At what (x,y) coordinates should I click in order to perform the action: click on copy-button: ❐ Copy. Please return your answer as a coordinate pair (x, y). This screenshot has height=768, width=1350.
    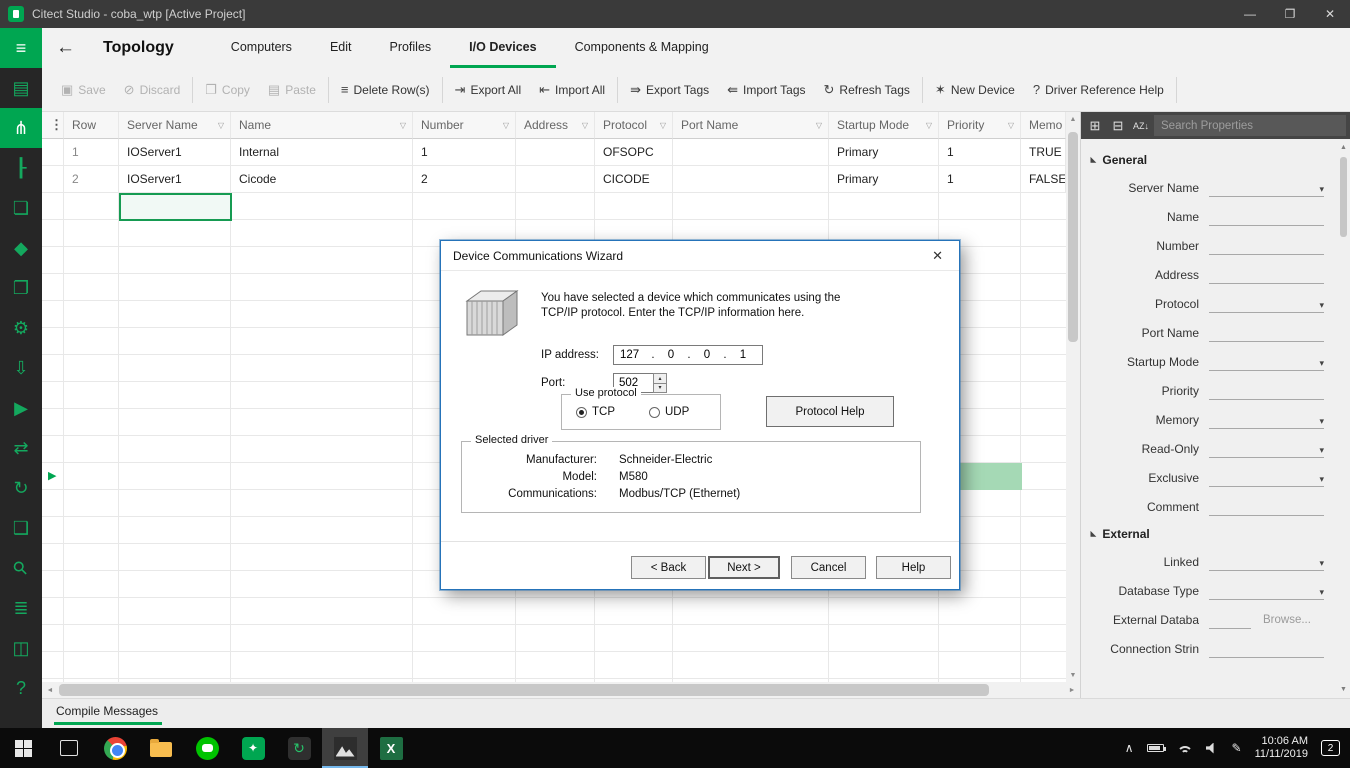
    Looking at the image, I should click on (227, 90).